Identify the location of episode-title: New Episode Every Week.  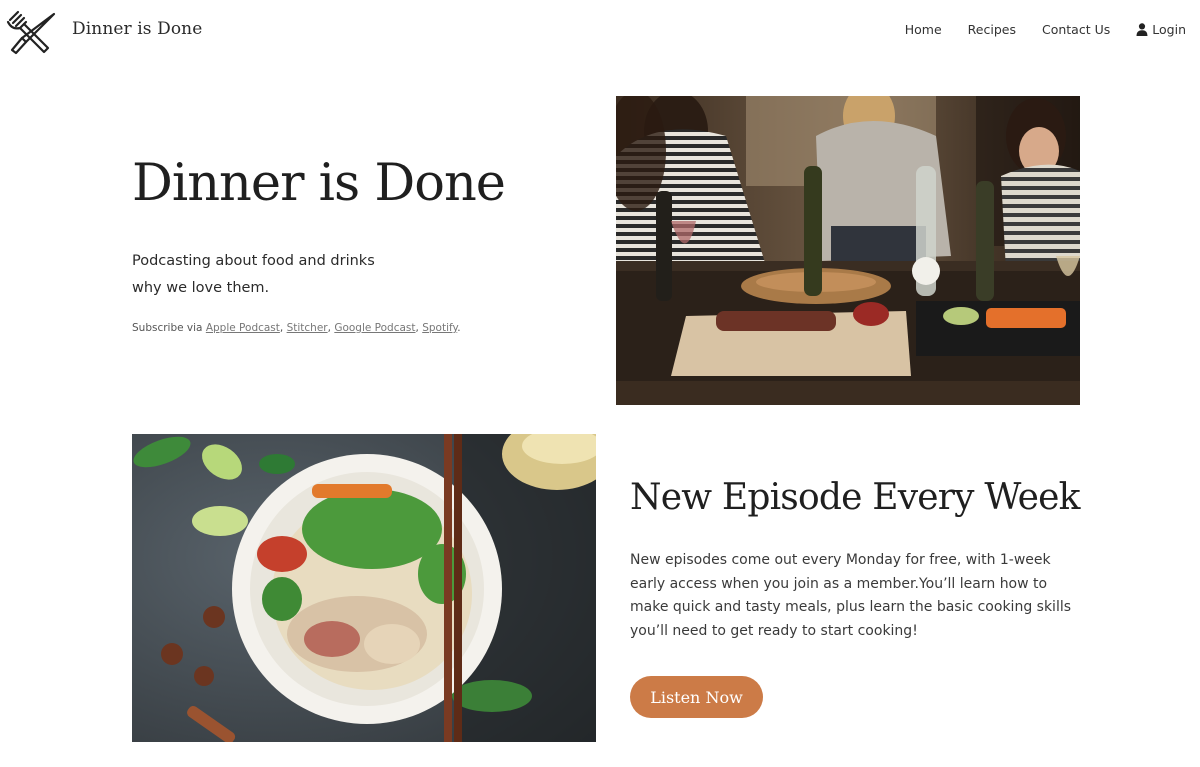
(855, 497).